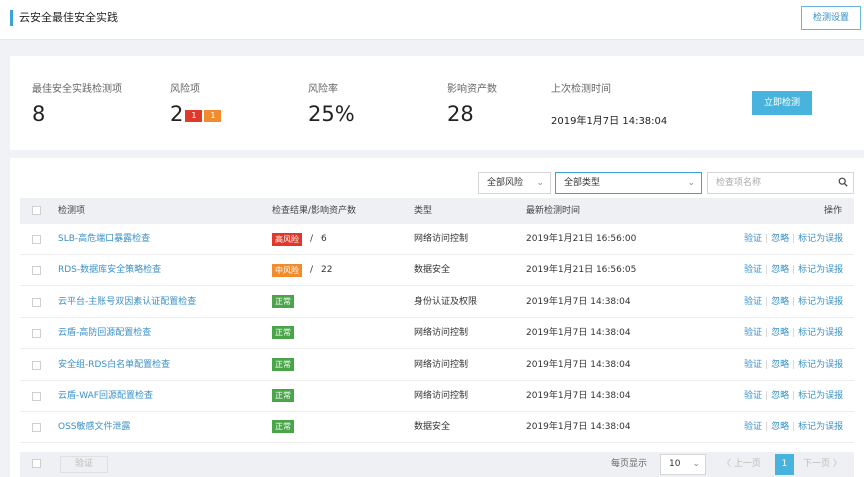 Image resolution: width=864 pixels, height=477 pixels. What do you see at coordinates (460, 114) in the screenshot?
I see `stat-assets-value: 28` at bounding box center [460, 114].